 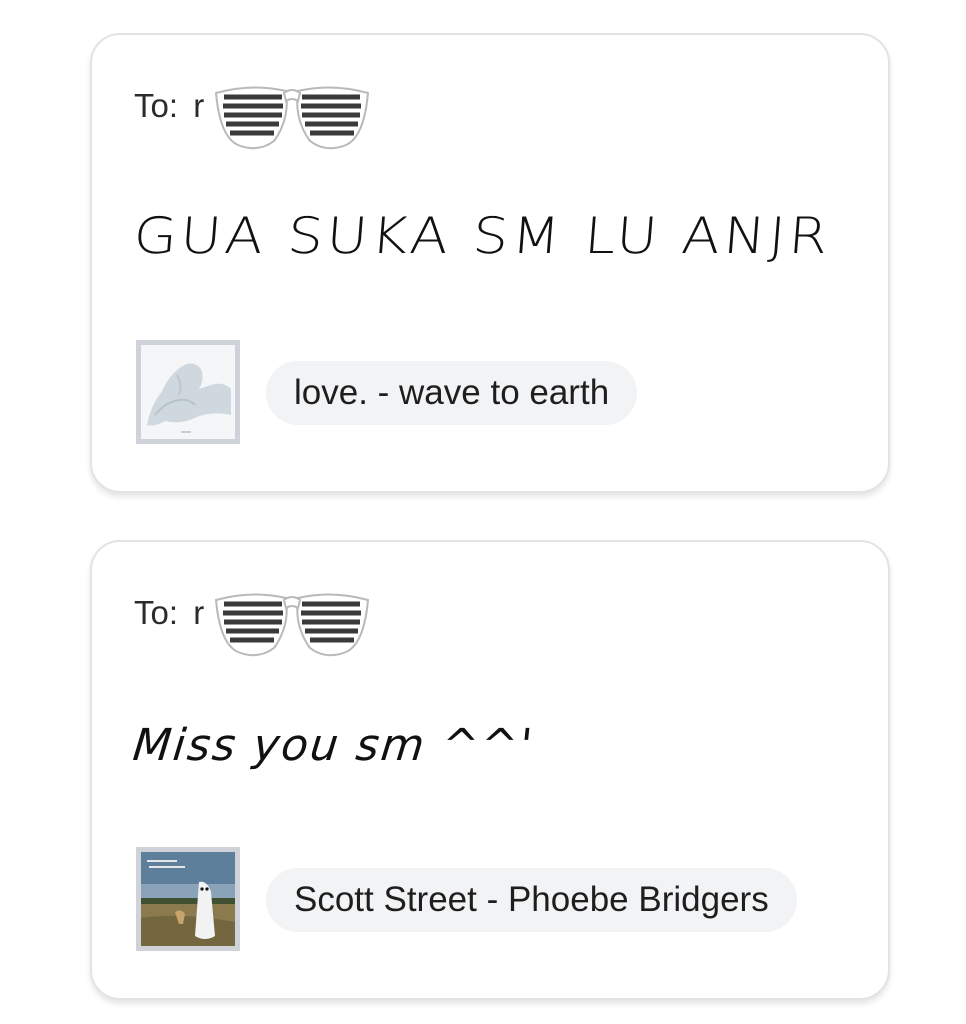 I want to click on song-pill: Scott Street - Phoebe Bridgers, so click(x=531, y=900).